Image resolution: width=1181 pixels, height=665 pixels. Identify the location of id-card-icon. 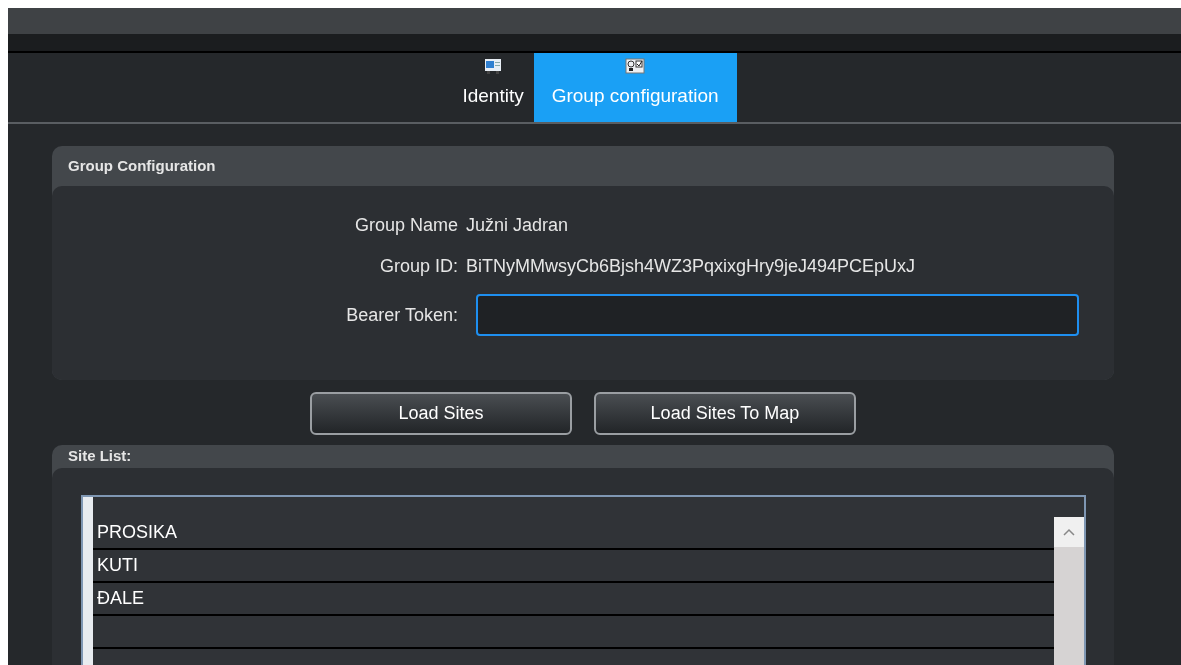
(493, 65).